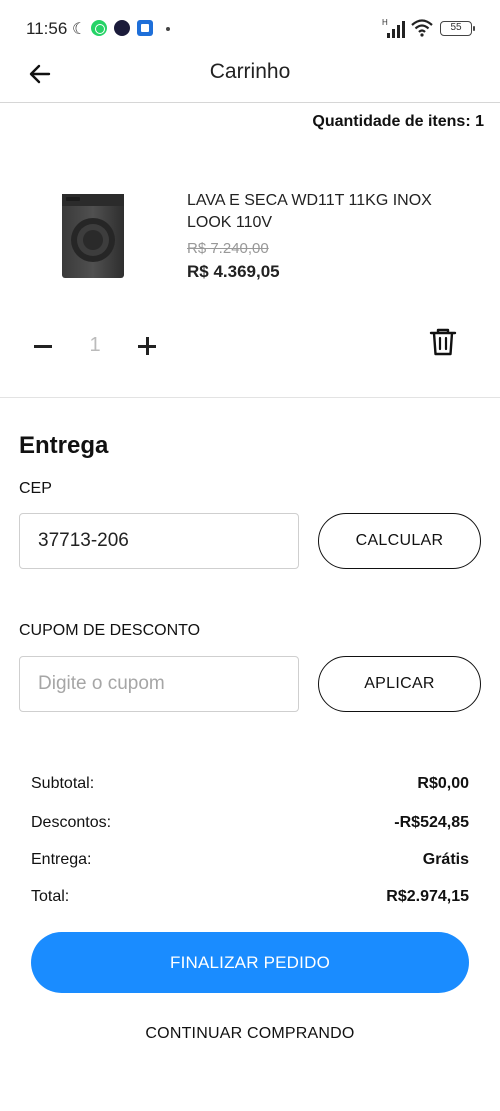  What do you see at coordinates (79, 29) in the screenshot?
I see `moon-icon: ☾` at bounding box center [79, 29].